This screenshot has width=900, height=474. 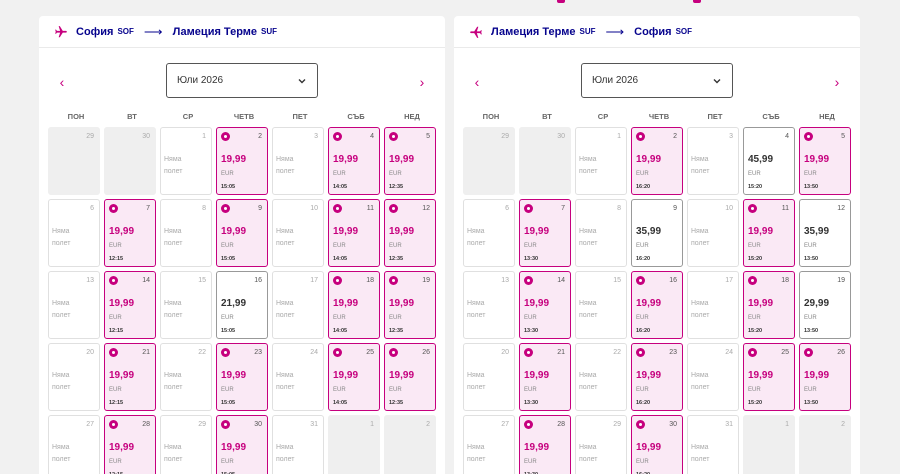 I want to click on day-cell: 25 19,99 EUR 14:05, so click(x=354, y=377).